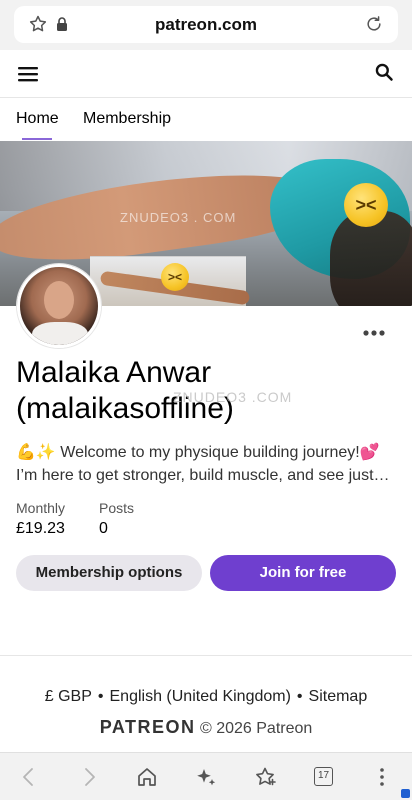  What do you see at coordinates (303, 573) in the screenshot?
I see `join-for-free-button: Join for free` at bounding box center [303, 573].